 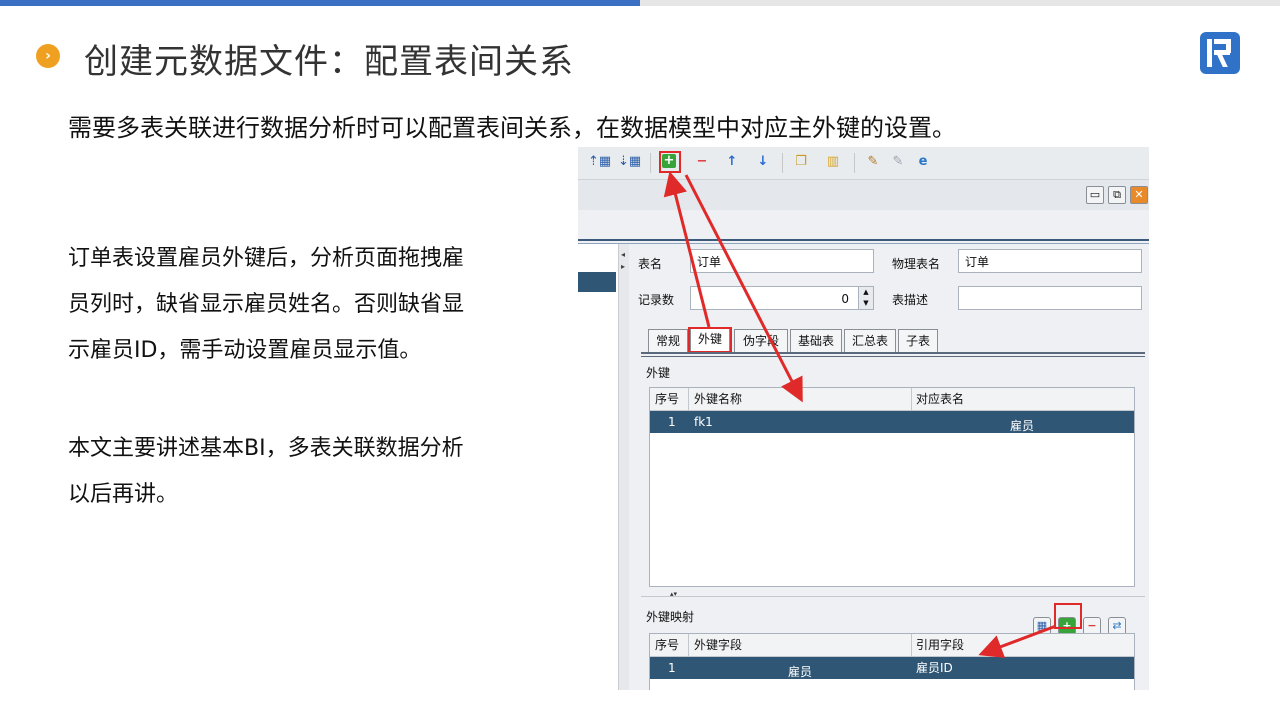 What do you see at coordinates (245, 350) in the screenshot?
I see `paragraph-line: 示雇员ID，需手动设置雇员显示值。` at bounding box center [245, 350].